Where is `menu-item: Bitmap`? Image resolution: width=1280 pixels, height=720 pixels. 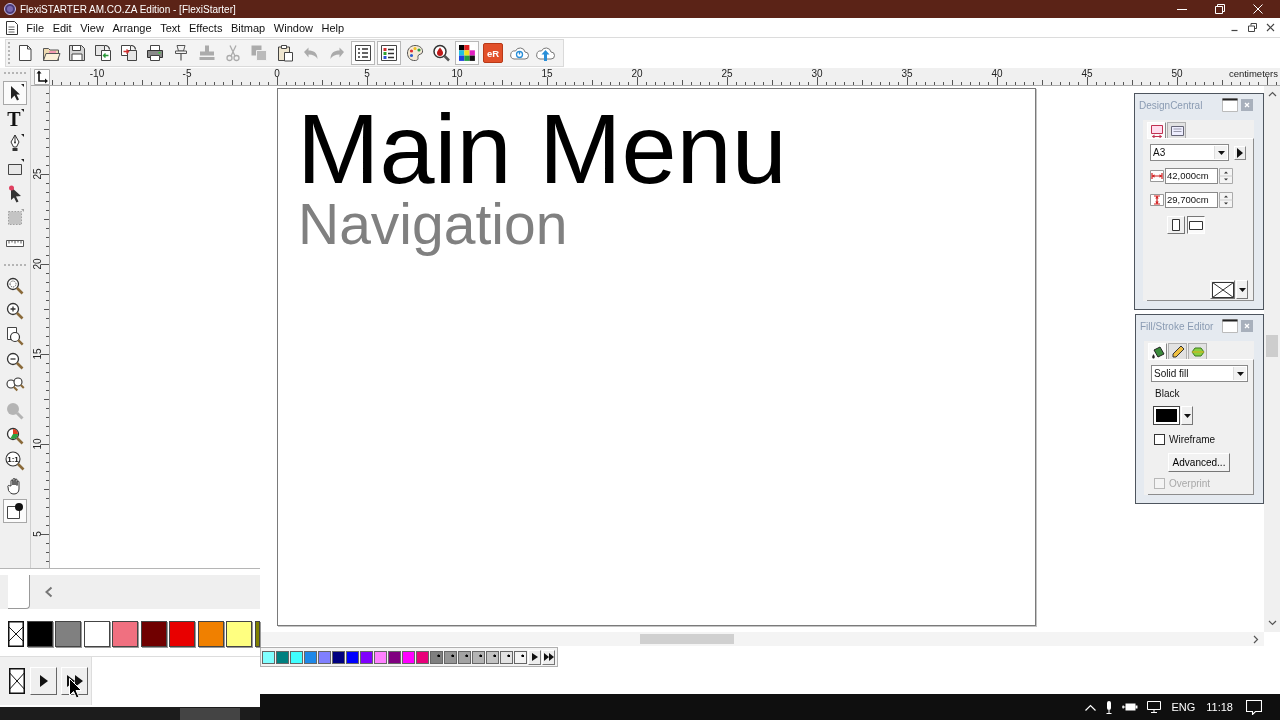
menu-item: Bitmap is located at coordinates (248, 27).